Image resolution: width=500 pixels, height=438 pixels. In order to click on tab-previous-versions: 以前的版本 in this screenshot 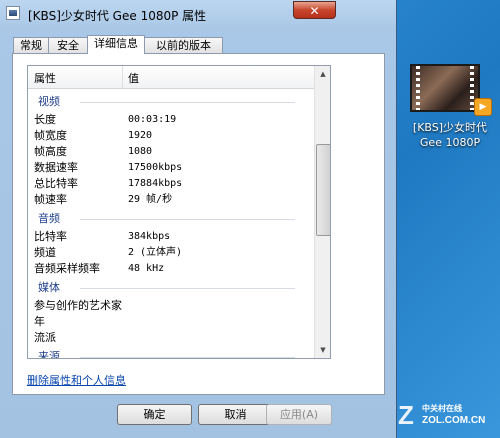, I will do `click(183, 45)`.